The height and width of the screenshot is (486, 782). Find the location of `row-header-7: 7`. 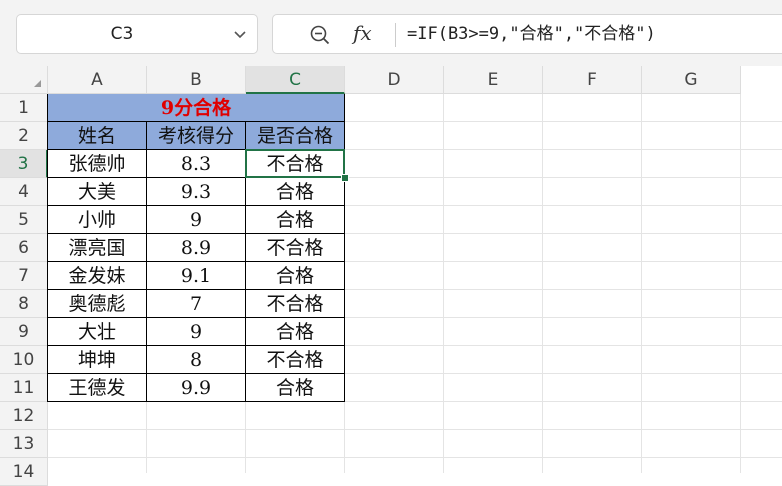

row-header-7: 7 is located at coordinates (24, 276).